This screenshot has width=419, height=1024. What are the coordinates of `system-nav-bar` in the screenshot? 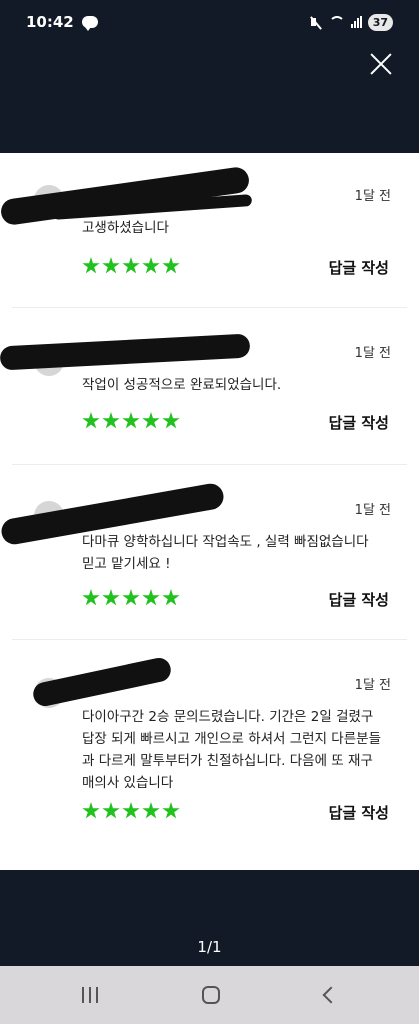 It's located at (209, 995).